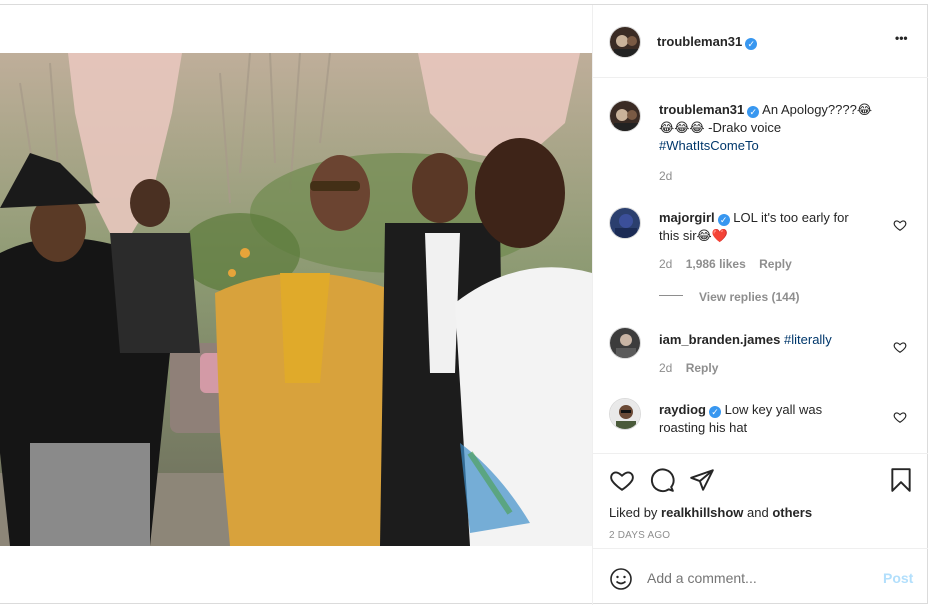  I want to click on caption-time: 2d, so click(666, 176).